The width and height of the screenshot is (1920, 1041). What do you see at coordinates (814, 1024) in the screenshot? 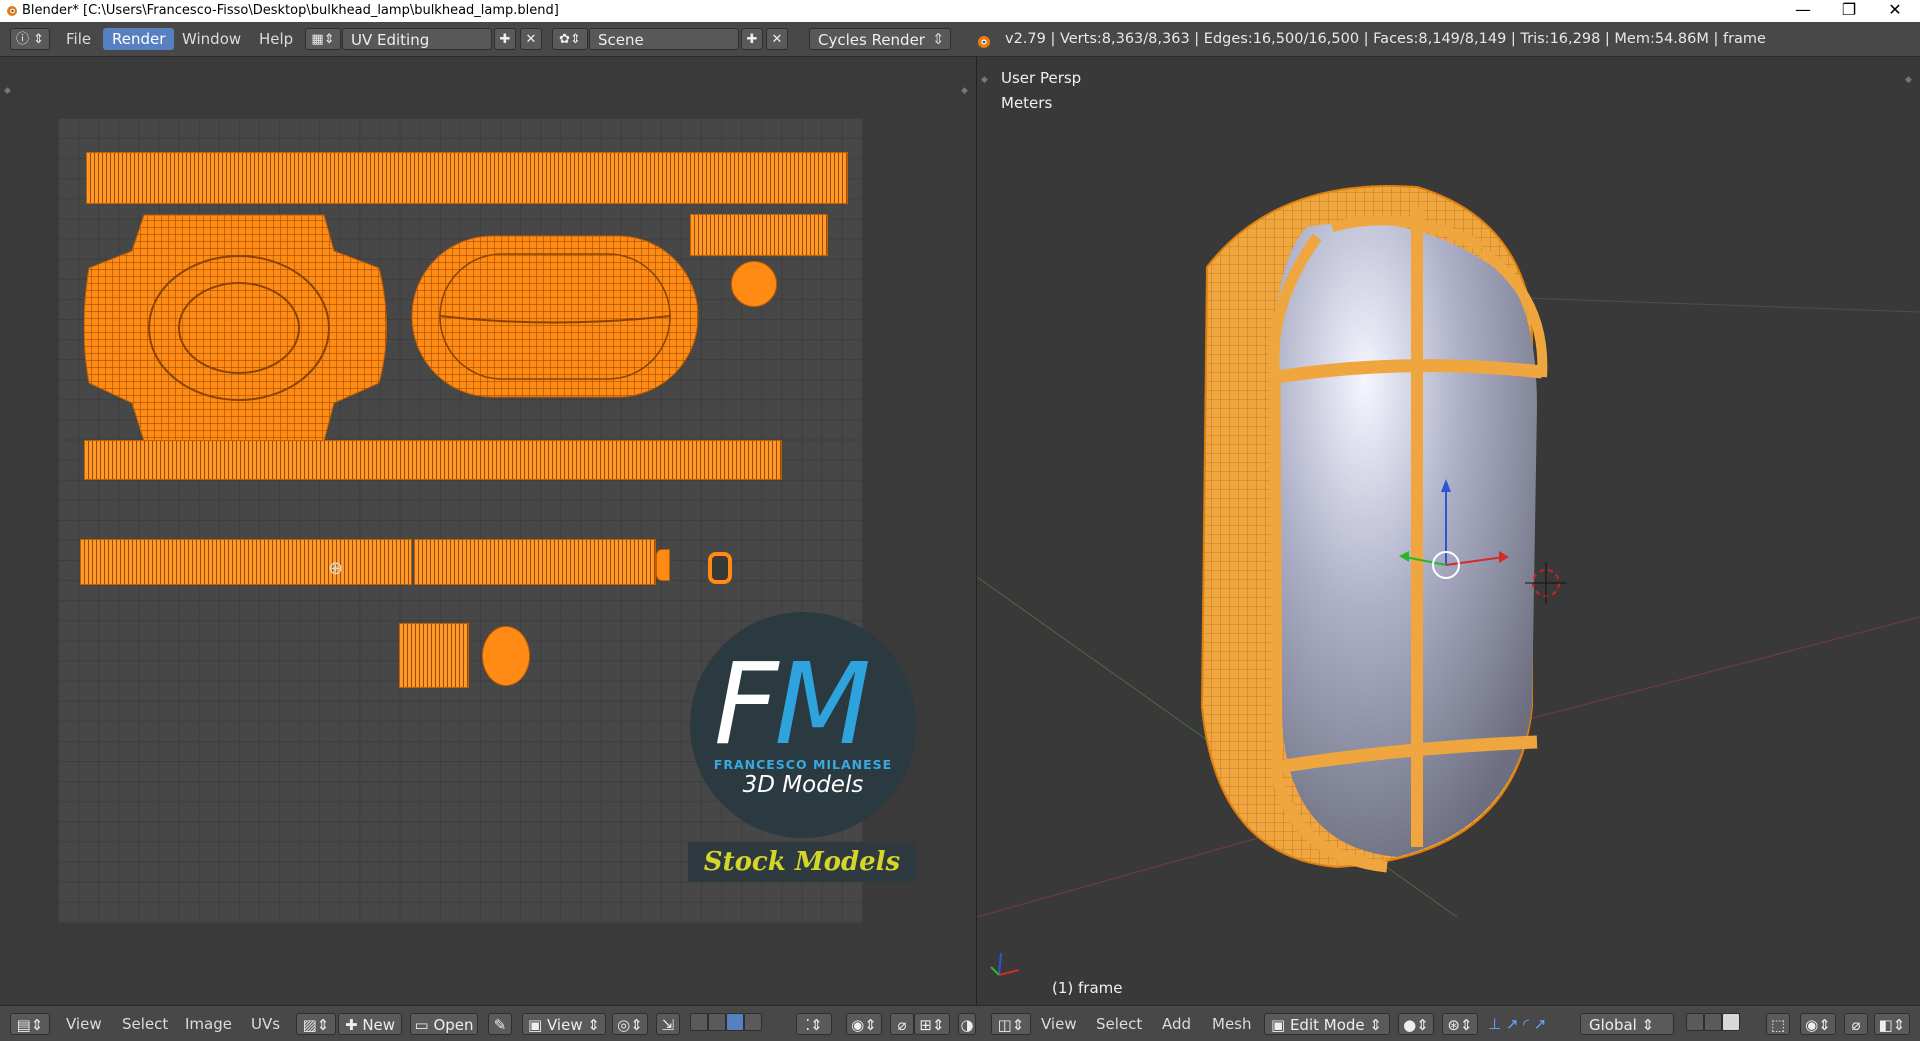
I see `sticky-select-icon: ⁚⇕` at bounding box center [814, 1024].